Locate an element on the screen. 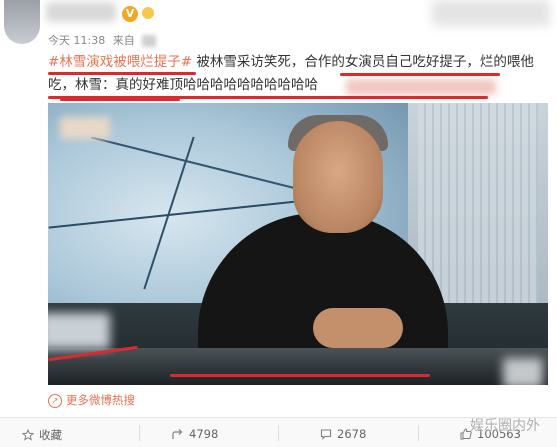 The height and width of the screenshot is (447, 557). post-source-label: 来自 is located at coordinates (123, 40).